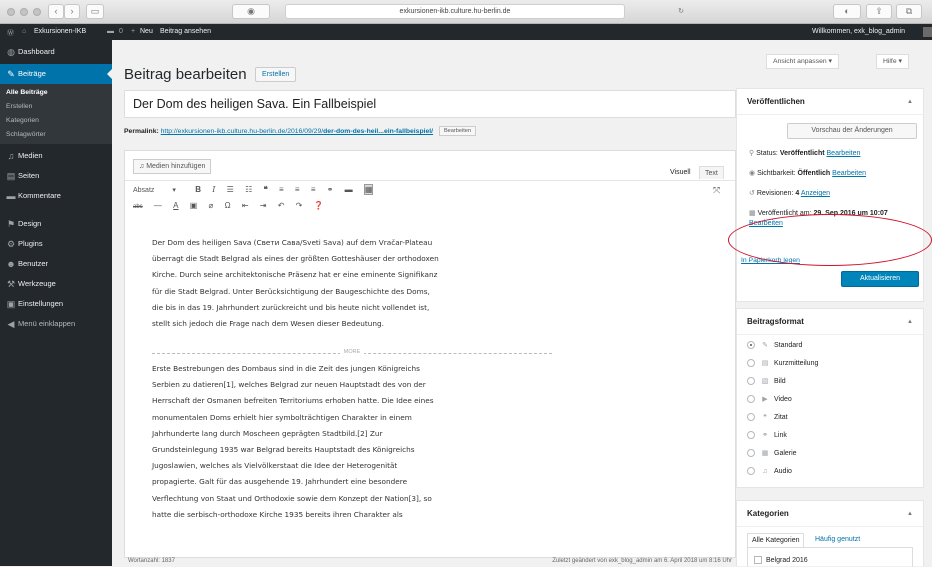  I want to click on update-button: Aktualisieren, so click(880, 279).